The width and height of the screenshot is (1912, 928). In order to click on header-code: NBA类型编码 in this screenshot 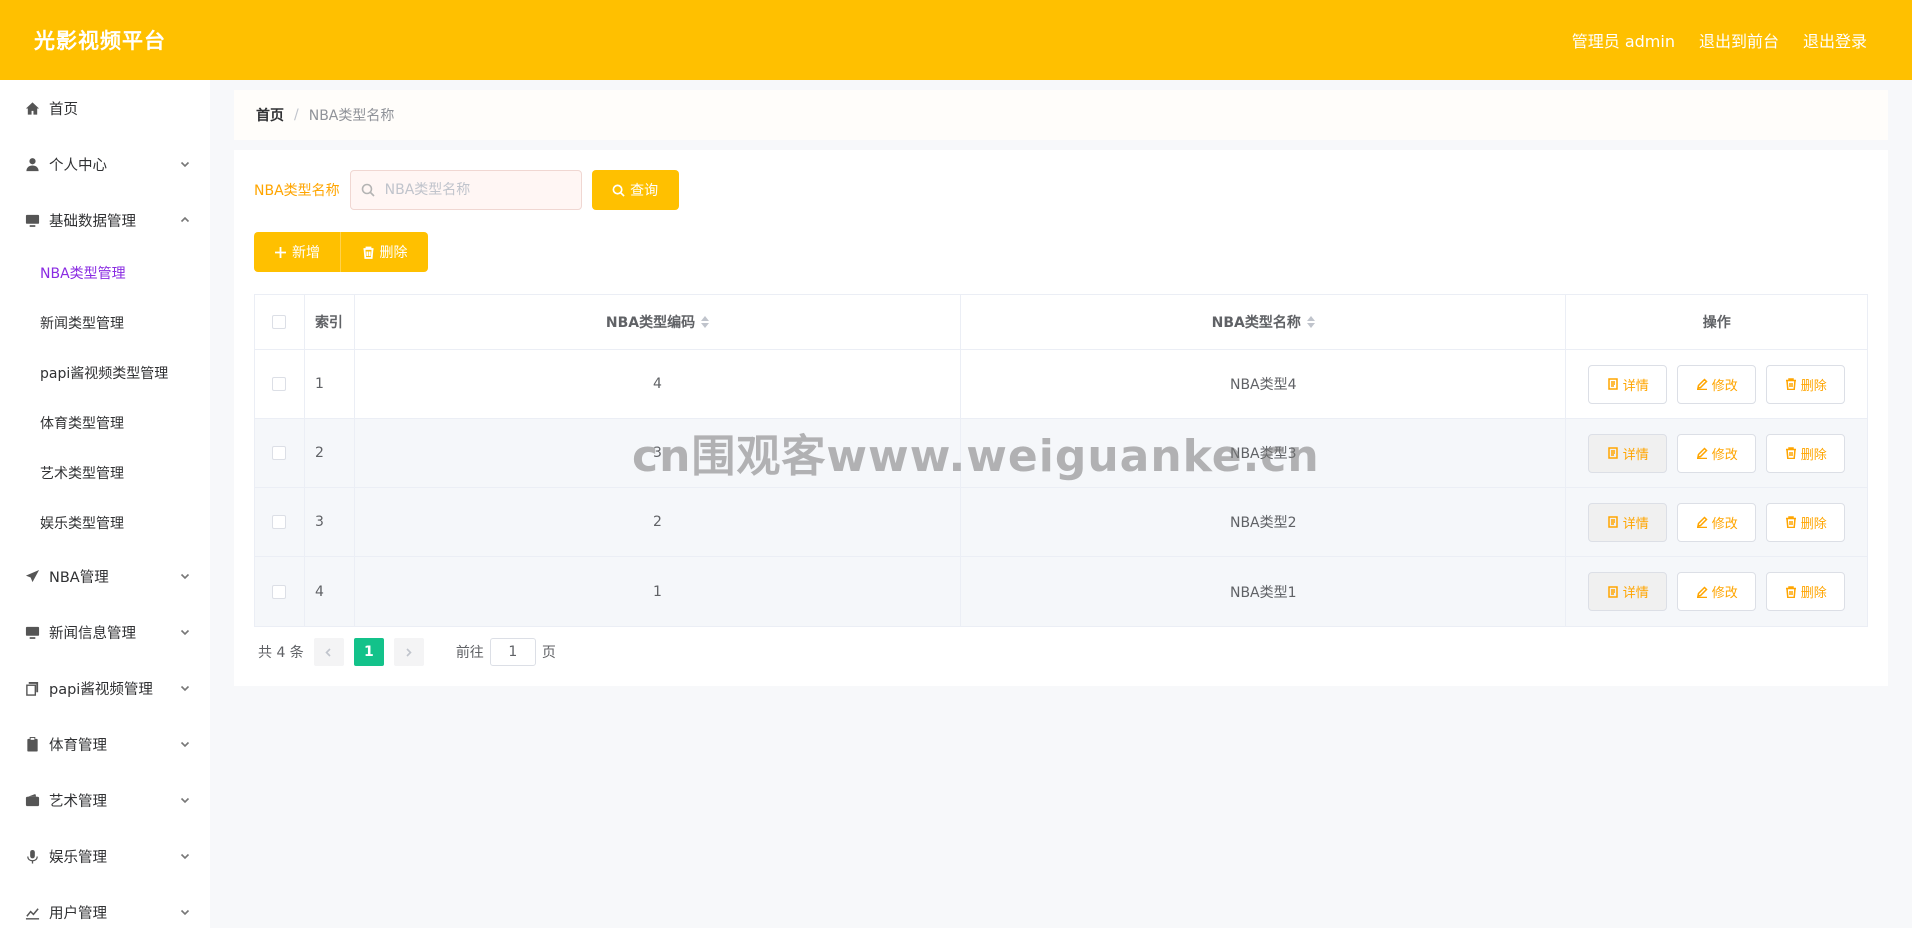, I will do `click(658, 322)`.